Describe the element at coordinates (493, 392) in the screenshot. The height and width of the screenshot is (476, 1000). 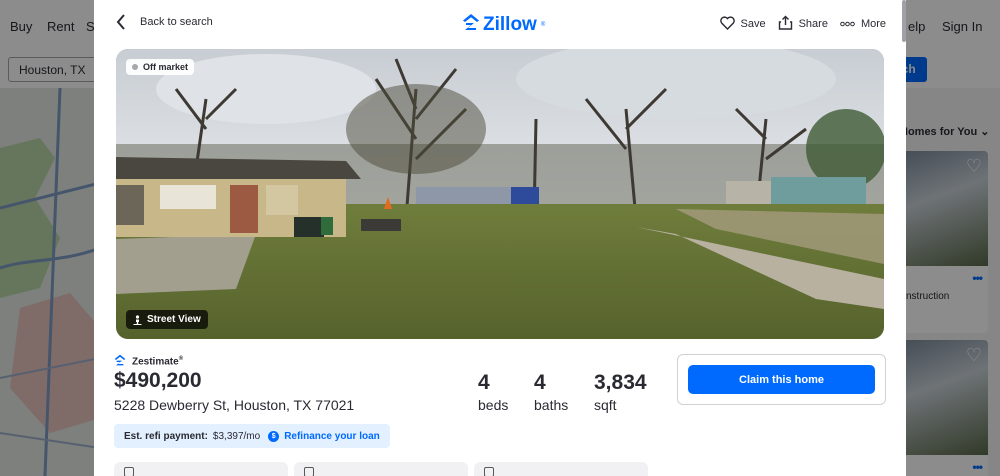
I see `beds-stat: 4 beds` at that location.